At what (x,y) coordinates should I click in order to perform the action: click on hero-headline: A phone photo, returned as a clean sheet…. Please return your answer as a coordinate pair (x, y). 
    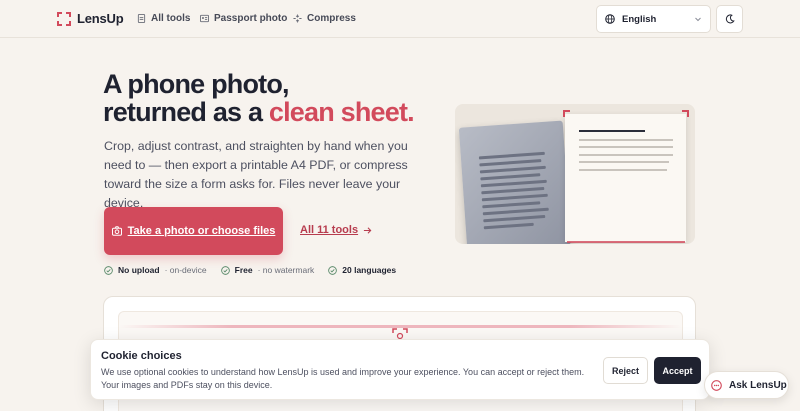
    Looking at the image, I should click on (259, 98).